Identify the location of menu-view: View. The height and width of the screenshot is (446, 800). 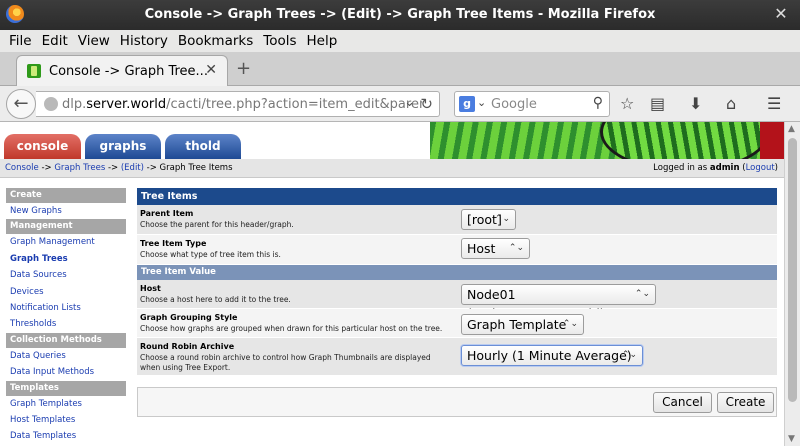
(94, 41).